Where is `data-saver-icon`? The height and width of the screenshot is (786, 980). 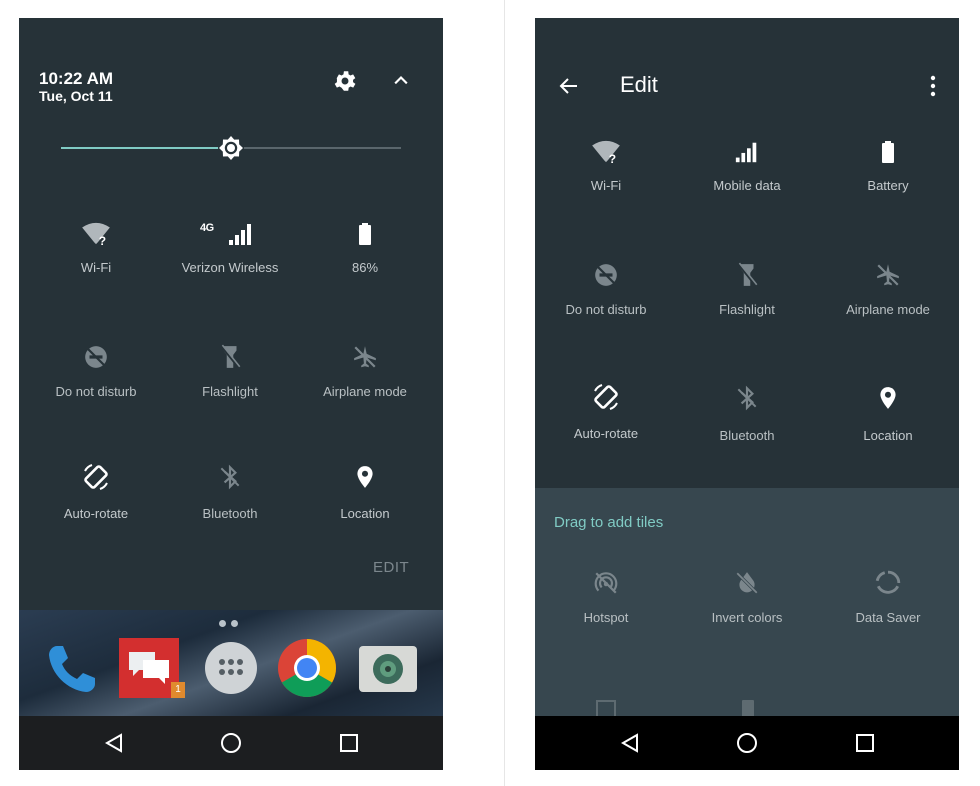
data-saver-icon is located at coordinates (888, 583).